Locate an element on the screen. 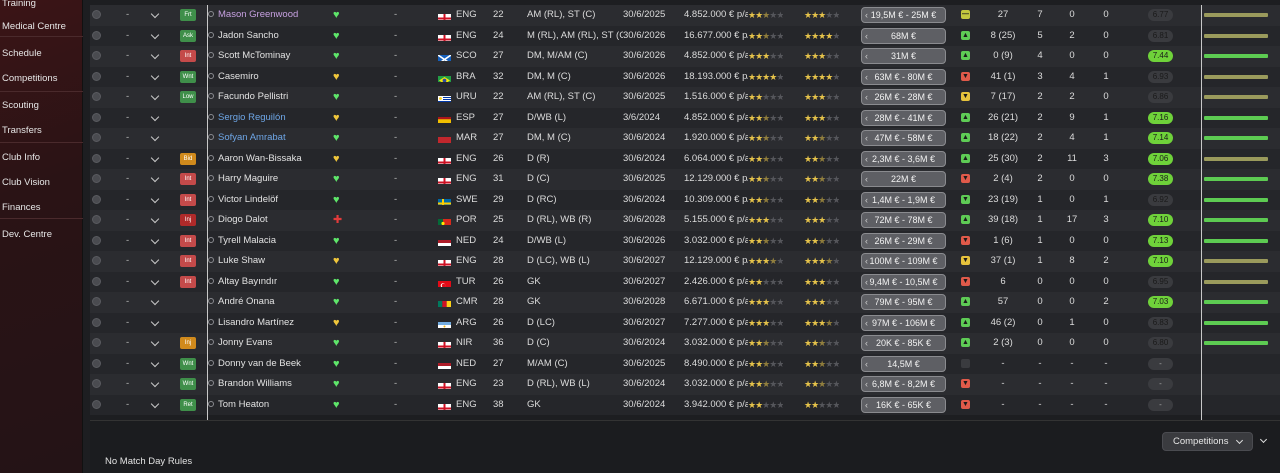 The width and height of the screenshot is (1280, 473). sidebar-item-medical-centre: Medical Centre is located at coordinates (41, 27).